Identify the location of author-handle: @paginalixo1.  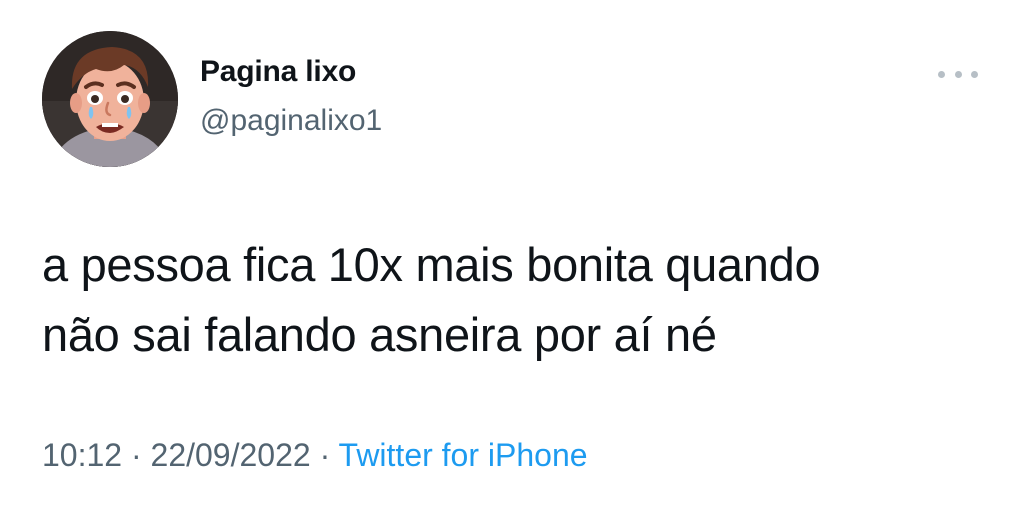
(291, 121).